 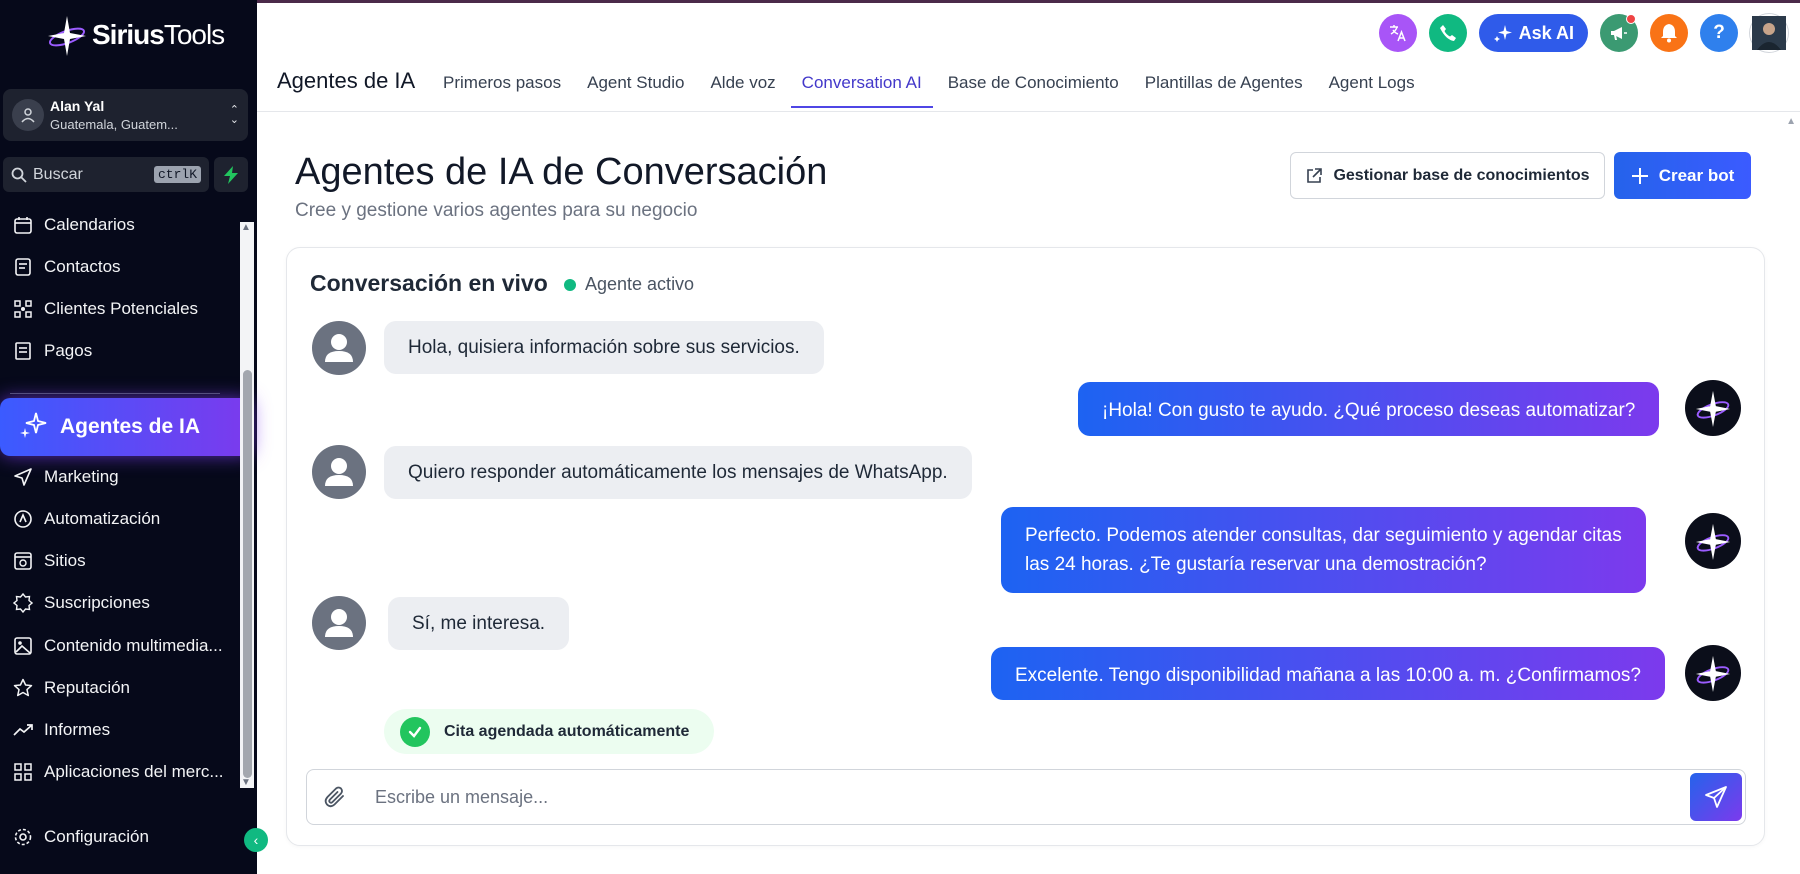 I want to click on account-switcher: Alan Yal Guatemala, Guatem... ⌃ ⌄, so click(x=125, y=115).